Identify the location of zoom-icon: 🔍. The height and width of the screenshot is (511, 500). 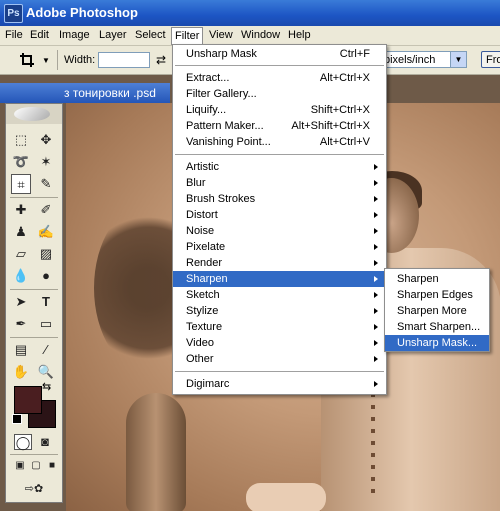
(46, 372).